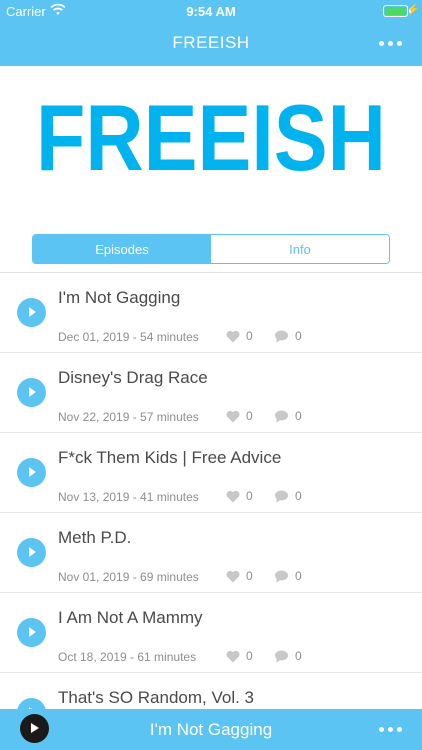 The height and width of the screenshot is (750, 422). Describe the element at coordinates (122, 249) in the screenshot. I see `tab-episodes: Episodes` at that location.